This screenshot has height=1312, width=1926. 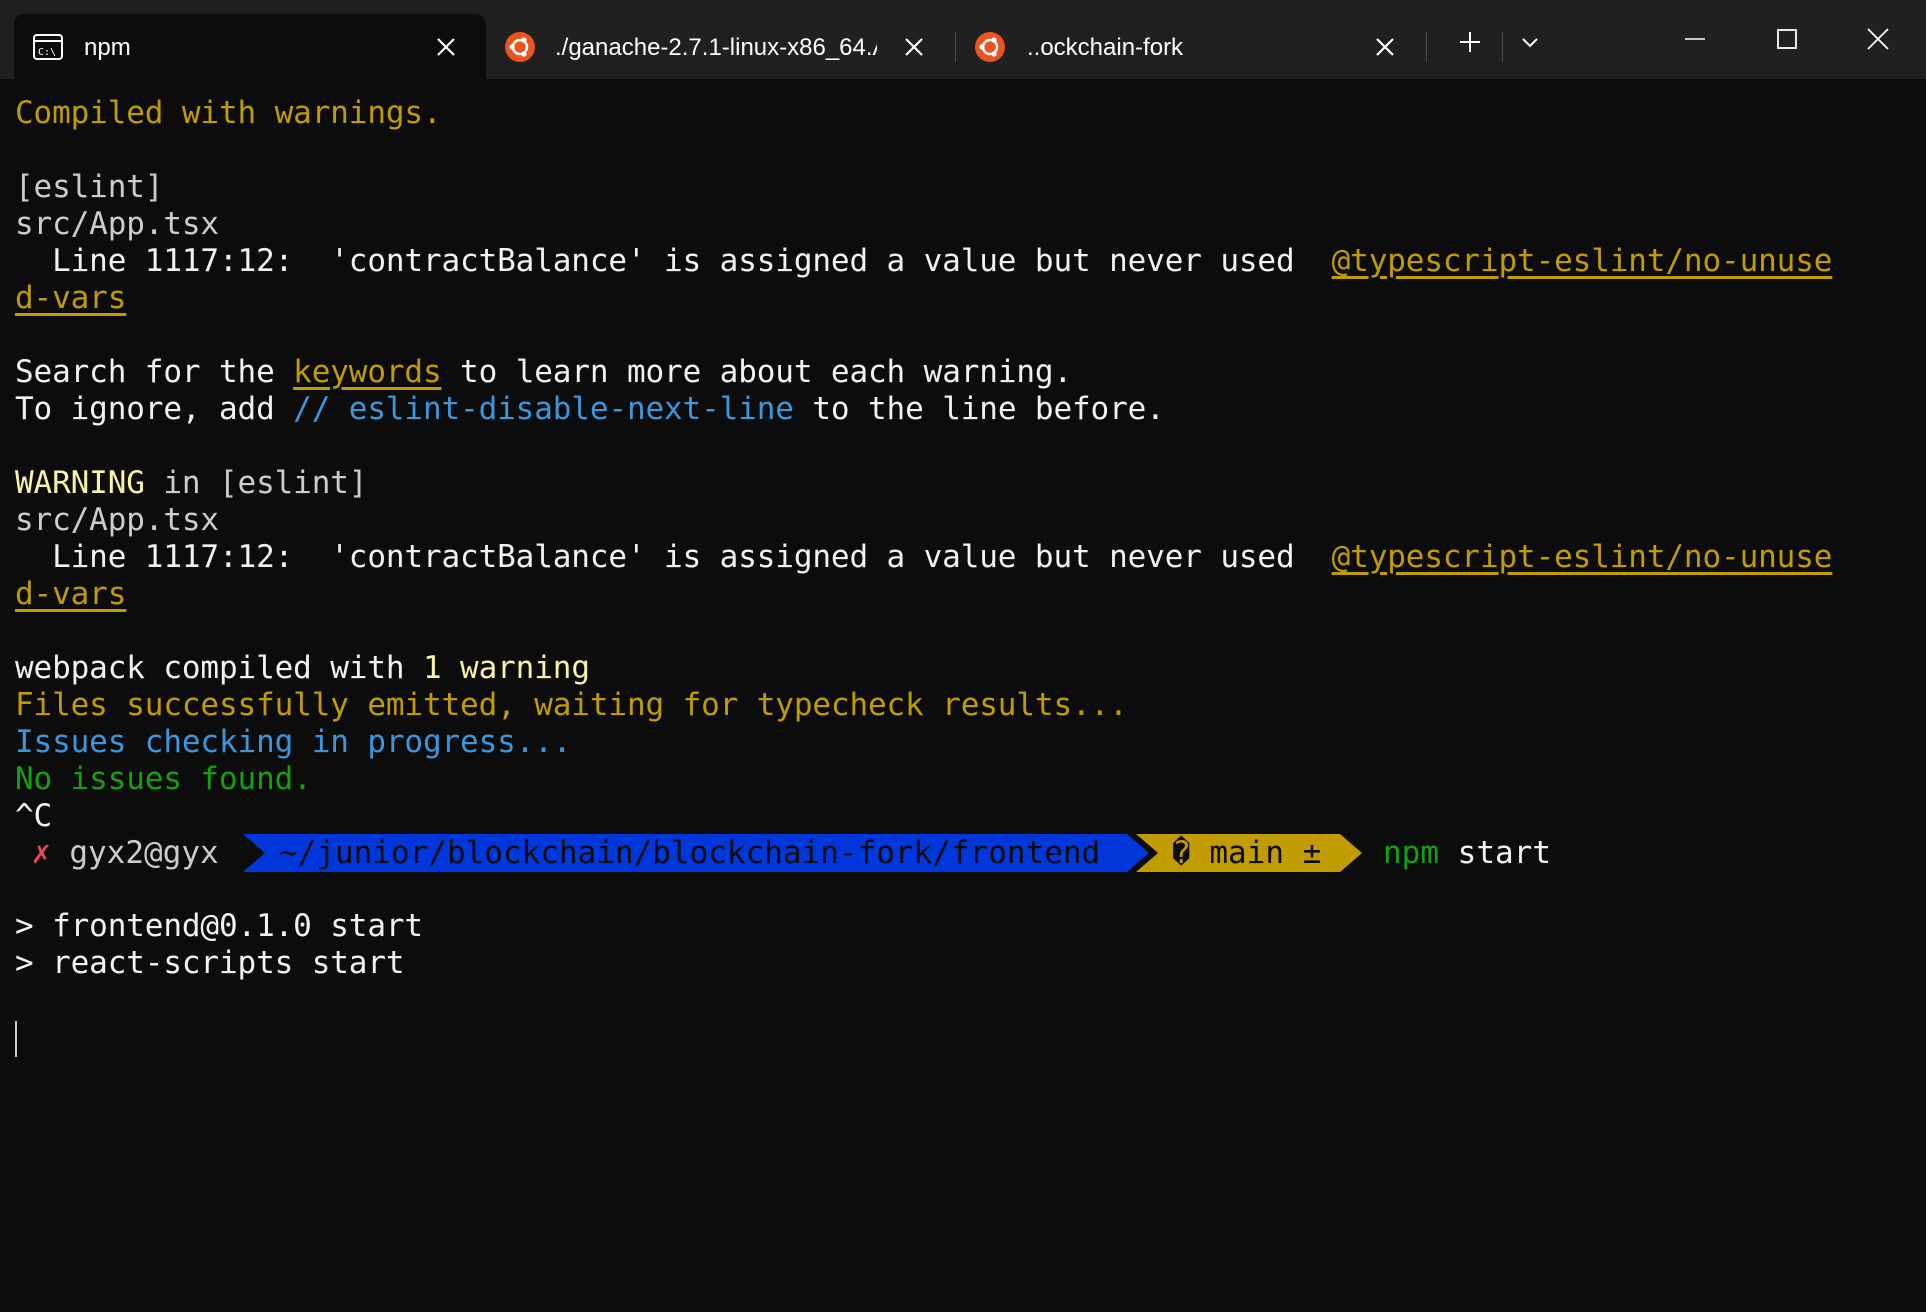 I want to click on tab-blockchain-fork: ..ockchain-fork, so click(x=1191, y=46).